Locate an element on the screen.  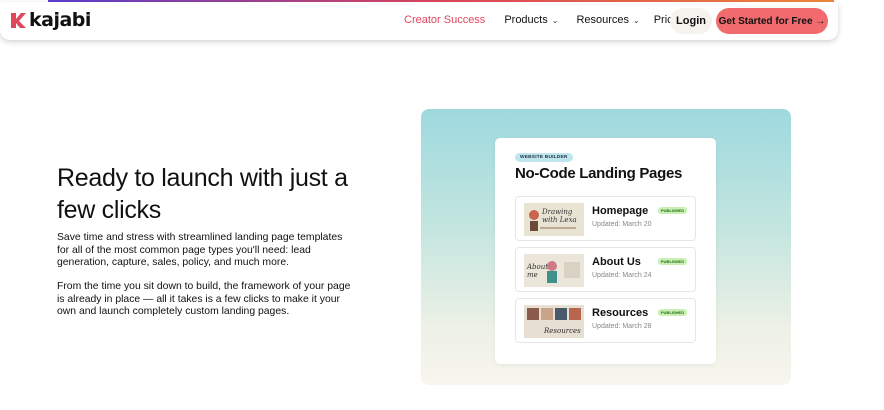
brand-logo: kajabi is located at coordinates (50, 20).